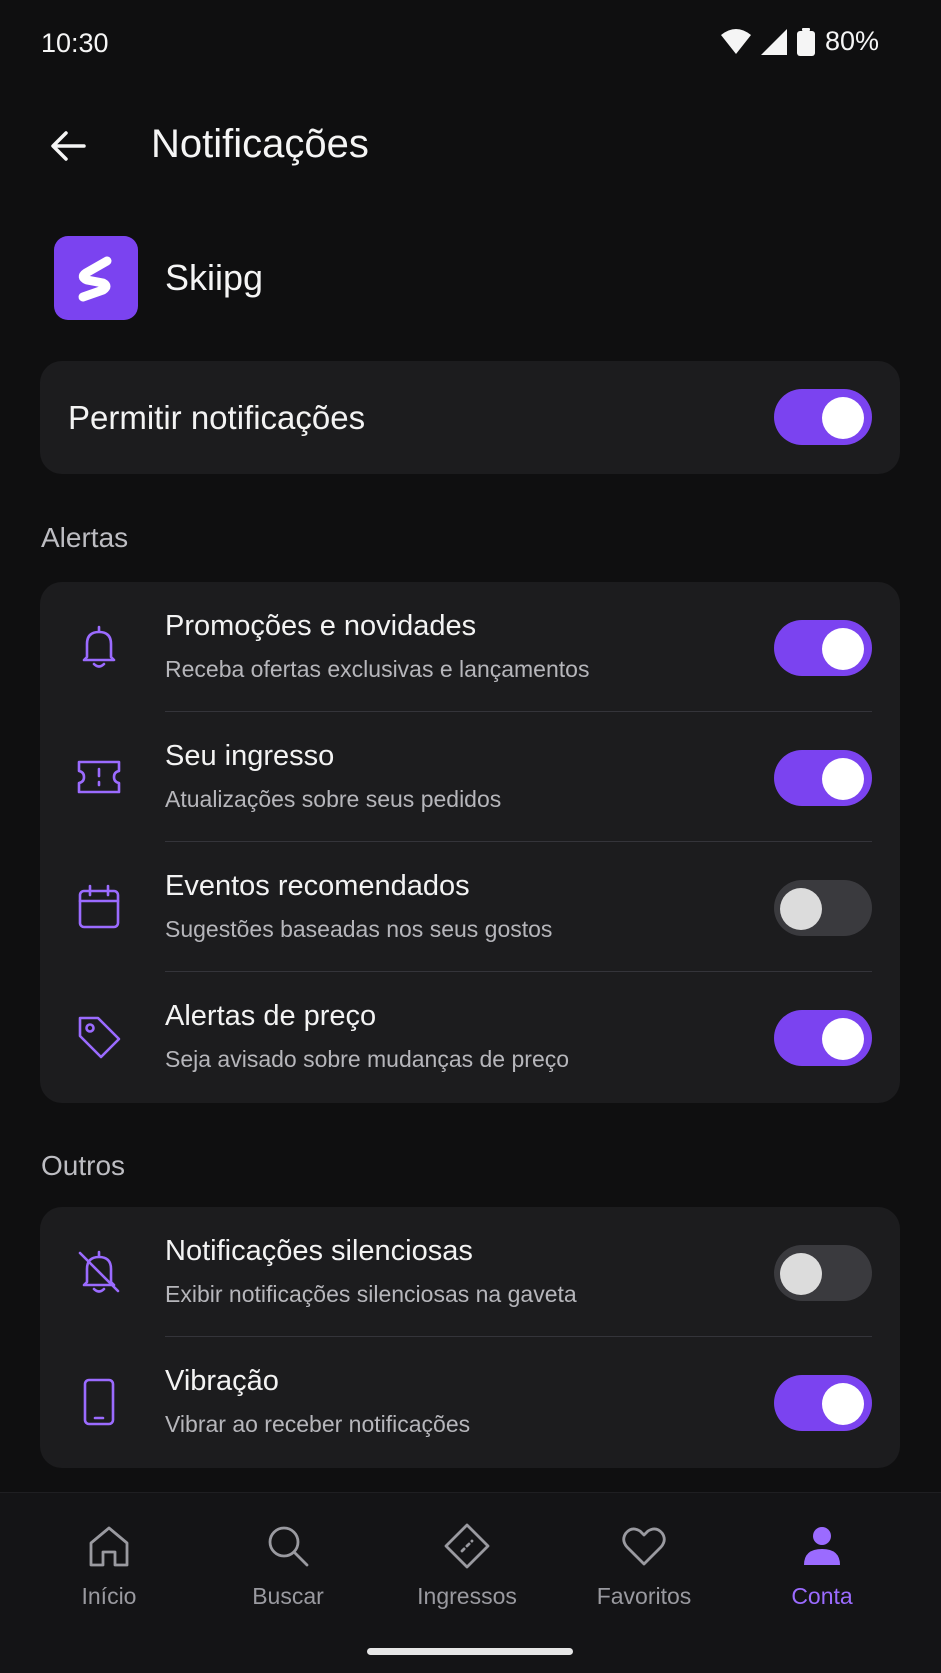 This screenshot has width=941, height=1673. What do you see at coordinates (470, 417) in the screenshot?
I see `allow-notifications-card: Permitir notificações` at bounding box center [470, 417].